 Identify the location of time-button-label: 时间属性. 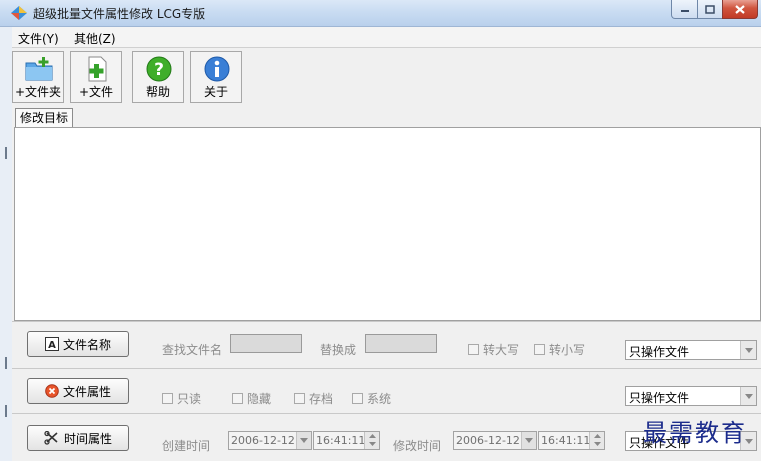
(87, 438).